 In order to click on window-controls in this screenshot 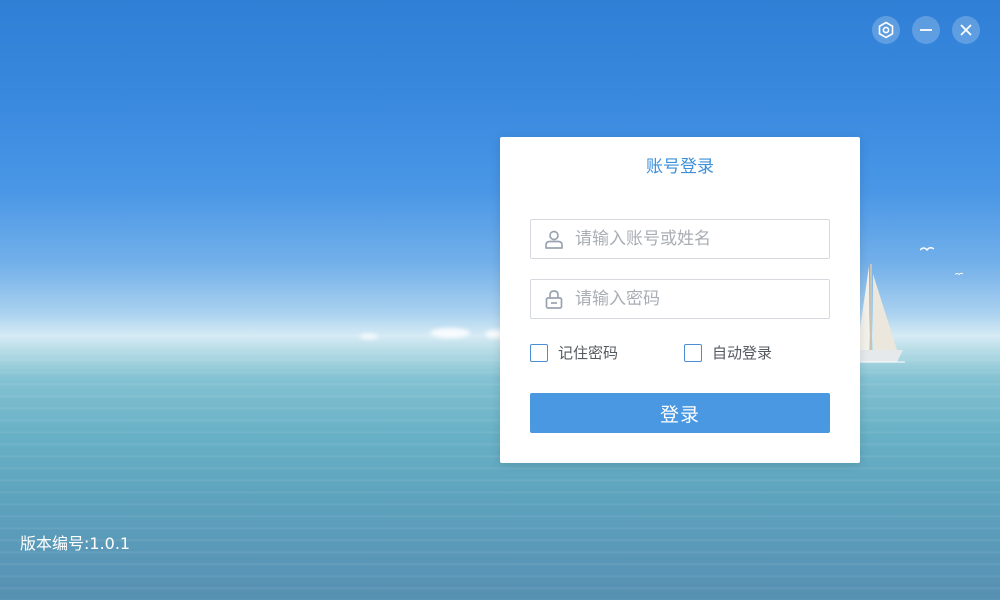, I will do `click(926, 30)`.